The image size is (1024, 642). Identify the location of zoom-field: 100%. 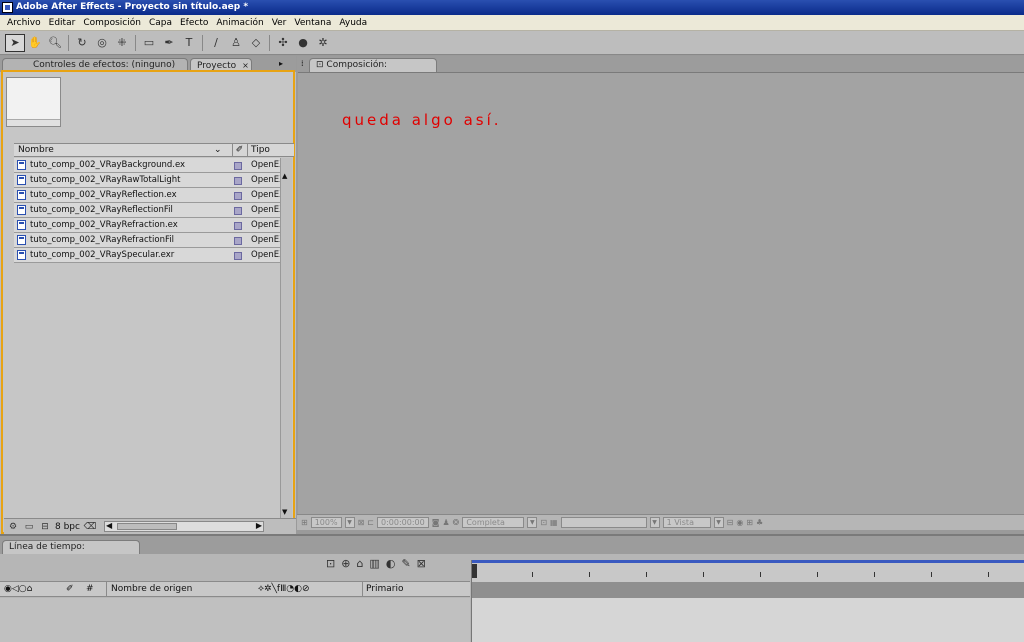
(326, 522).